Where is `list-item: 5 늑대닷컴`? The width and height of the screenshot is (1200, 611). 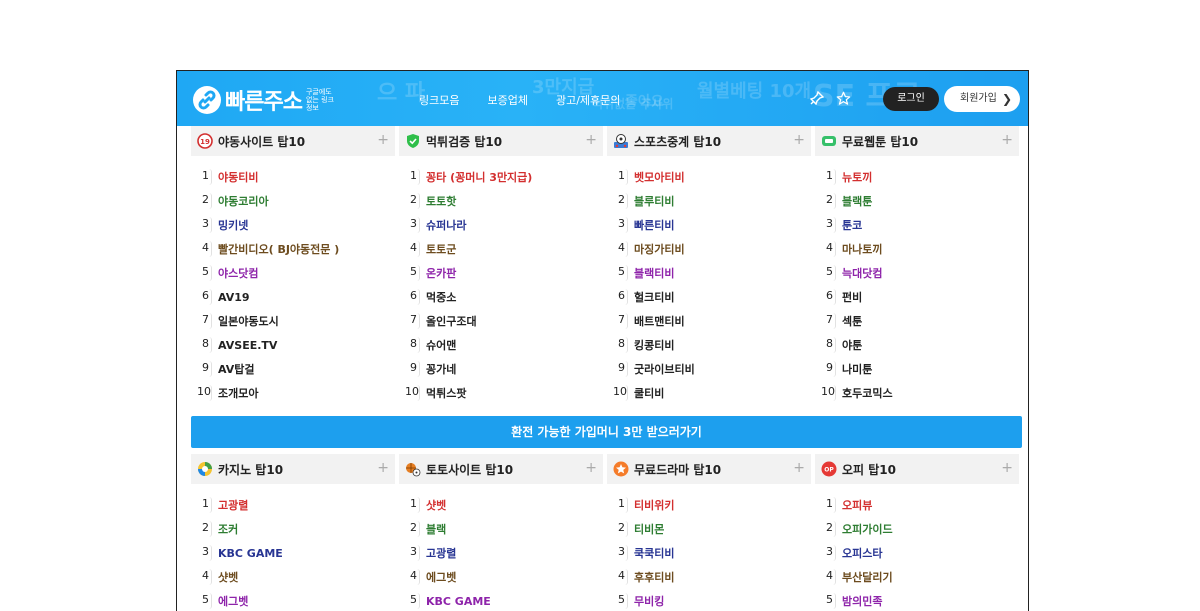
list-item: 5 늑대닷컴 is located at coordinates (917, 273).